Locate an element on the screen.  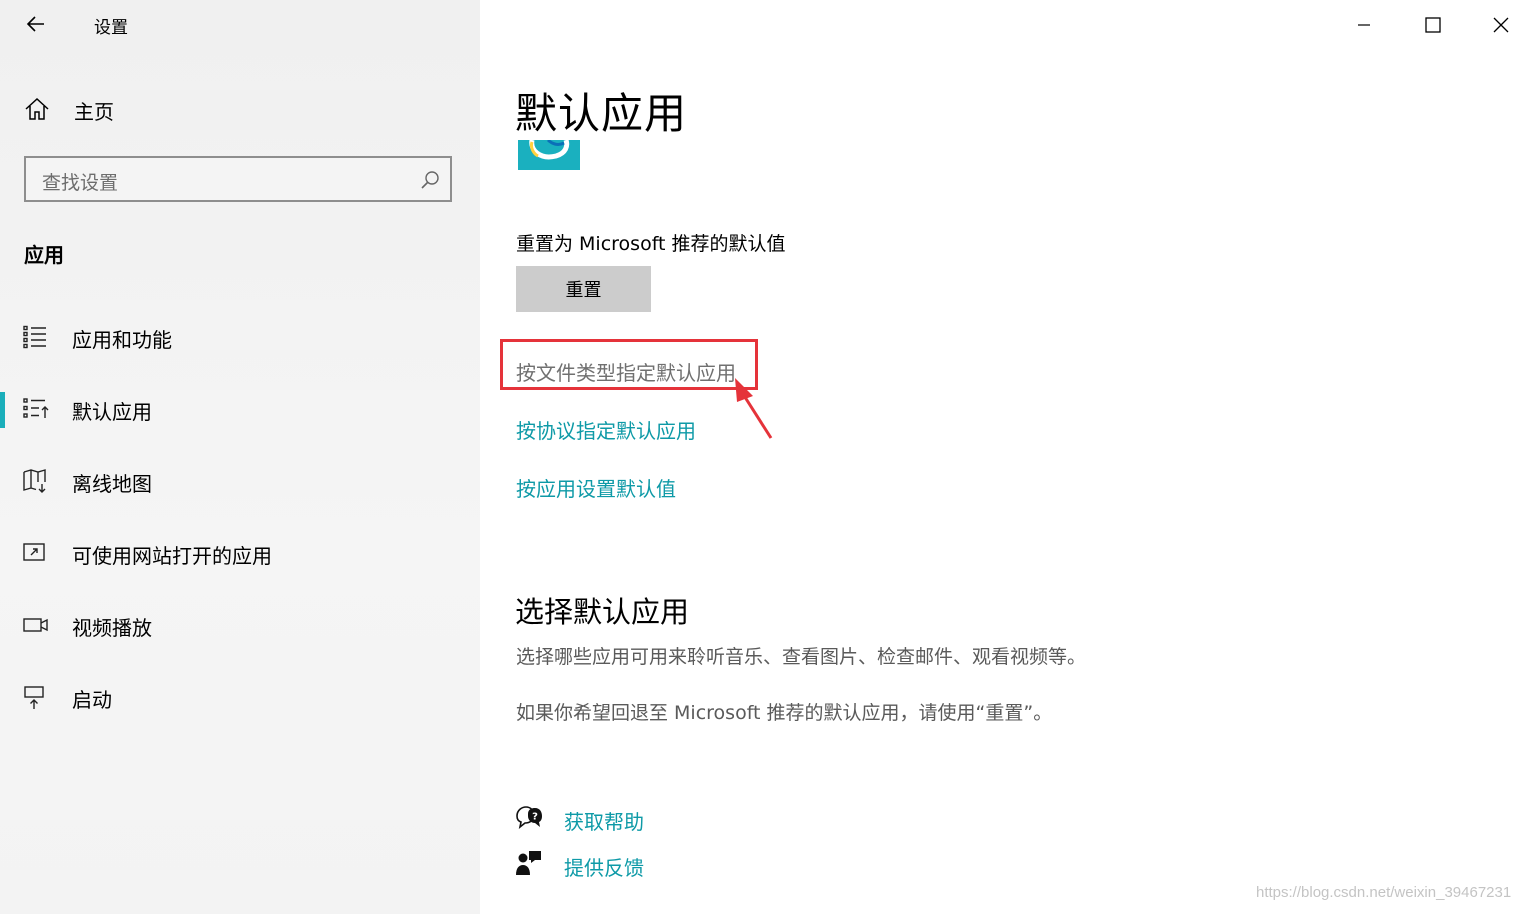
give-feedback-link: 提供反馈 is located at coordinates (664, 866).